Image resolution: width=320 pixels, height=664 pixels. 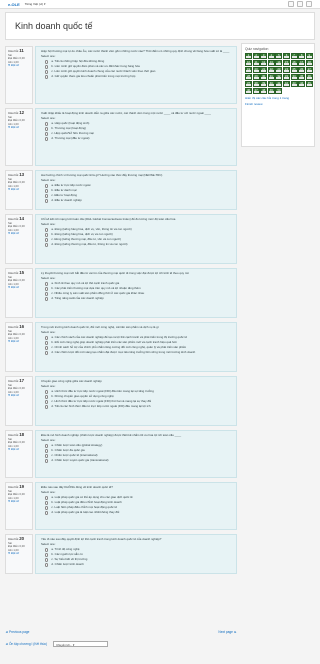 What do you see at coordinates (264, 63) in the screenshot?
I see `quiz-nav-button: 12` at bounding box center [264, 63].